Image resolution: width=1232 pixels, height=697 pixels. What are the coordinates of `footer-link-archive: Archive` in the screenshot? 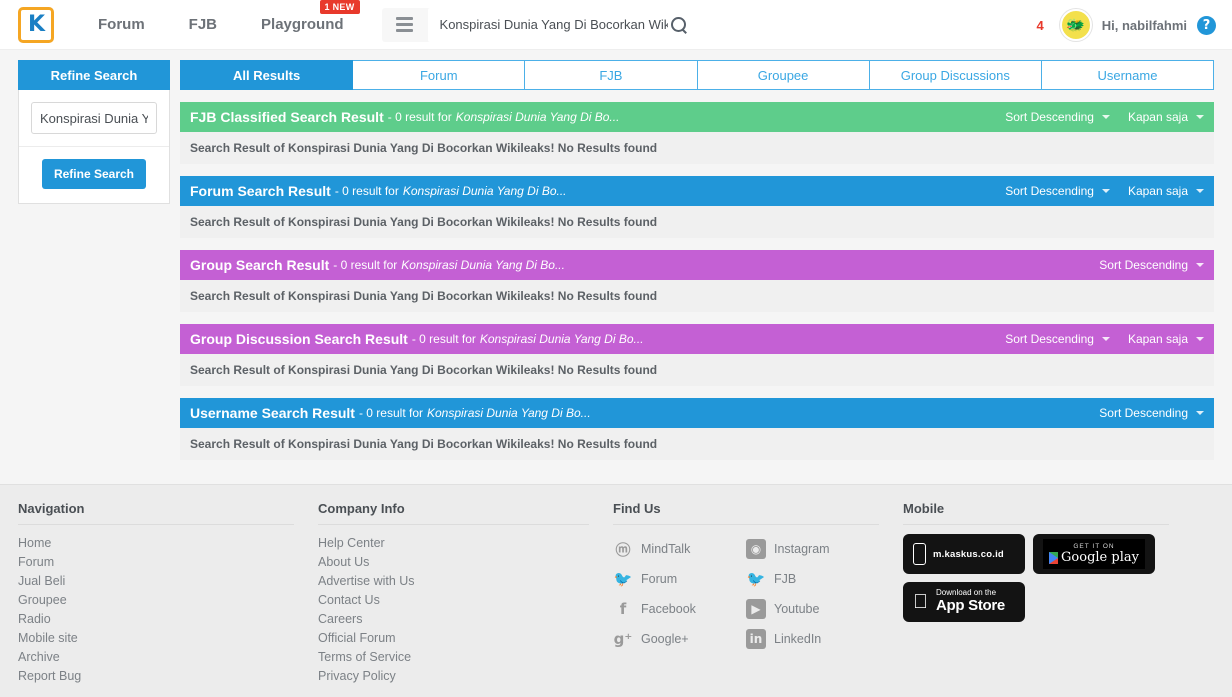 It's located at (156, 657).